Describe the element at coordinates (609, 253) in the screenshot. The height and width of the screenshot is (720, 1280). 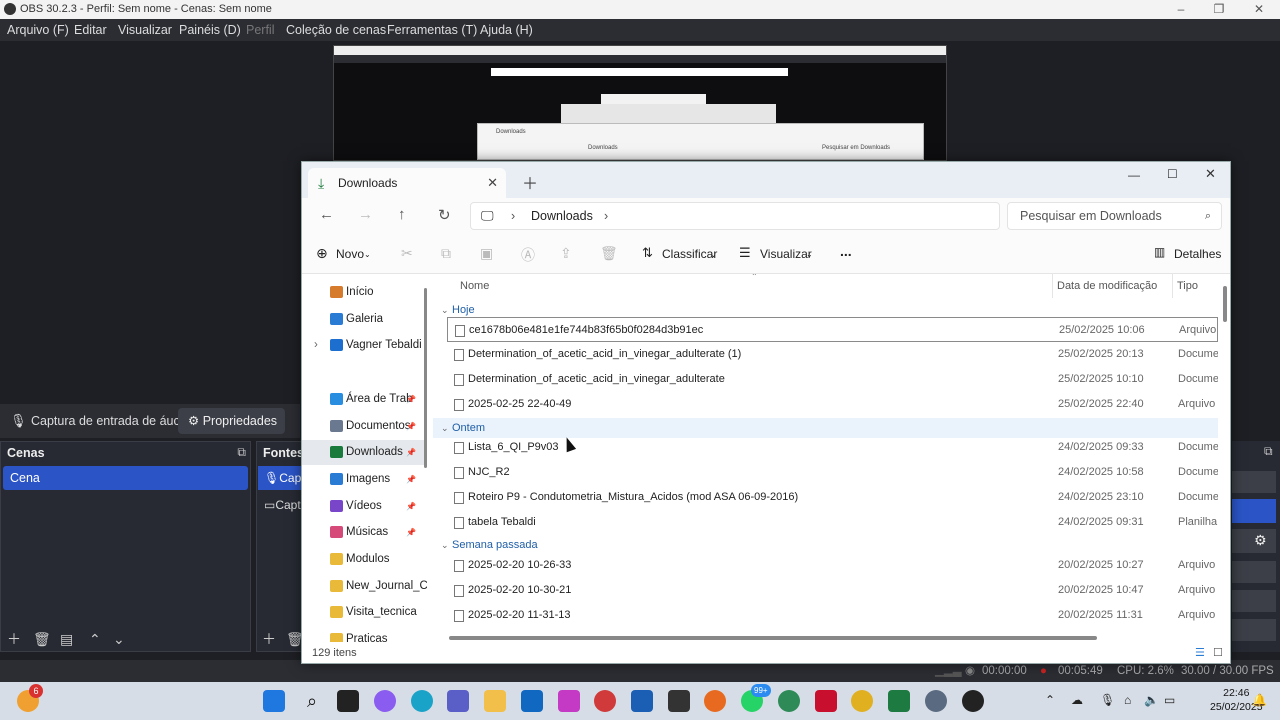
I see `delete-icon: 🗑` at that location.